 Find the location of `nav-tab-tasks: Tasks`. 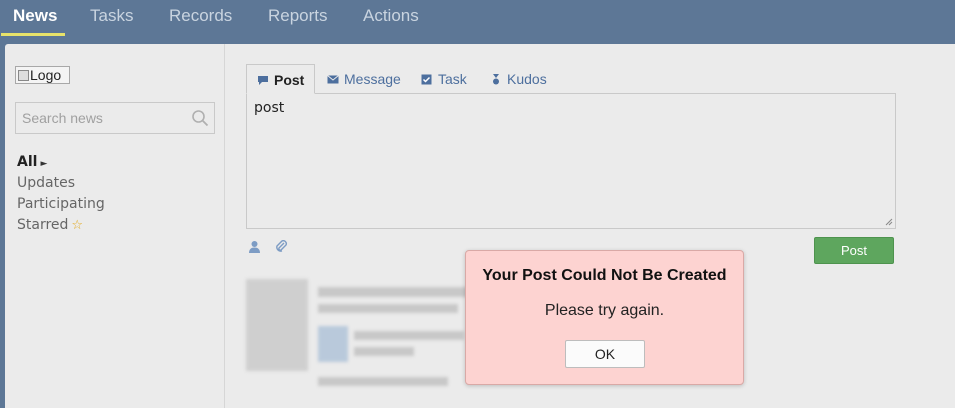

nav-tab-tasks: Tasks is located at coordinates (111, 18).